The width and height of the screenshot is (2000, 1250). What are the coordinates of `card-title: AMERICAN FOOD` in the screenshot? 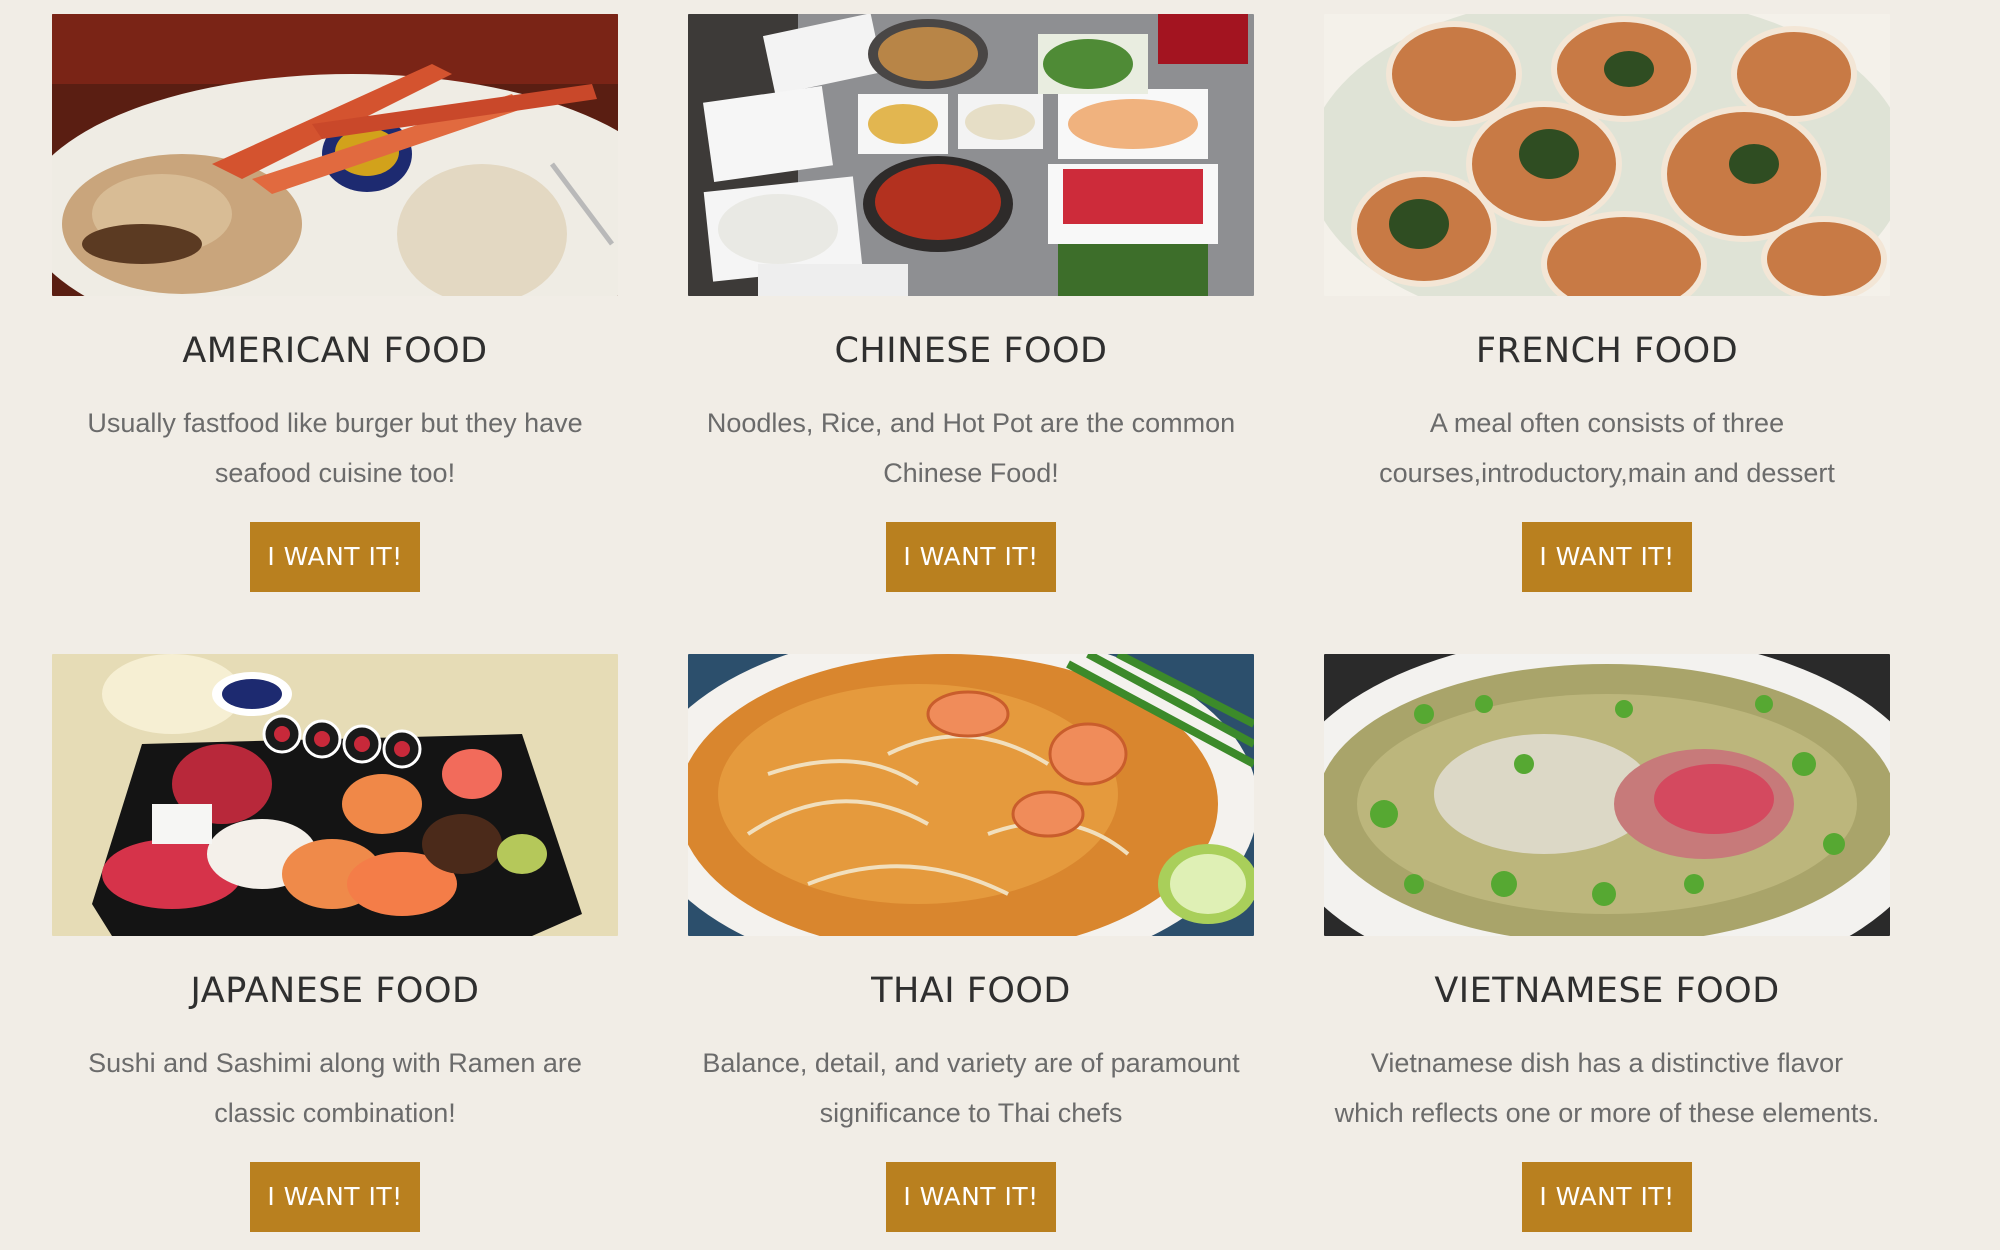 It's located at (335, 351).